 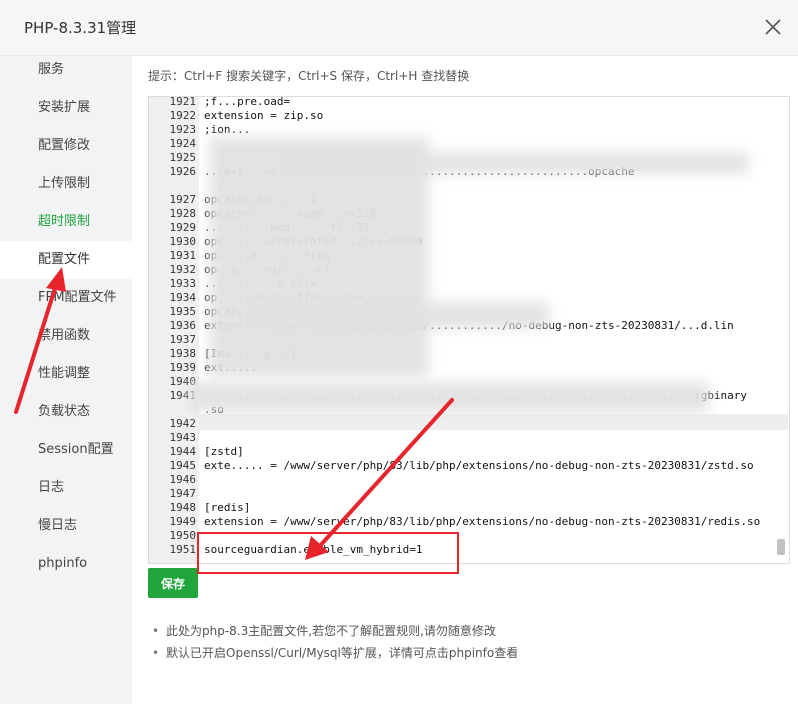 What do you see at coordinates (227, 507) in the screenshot?
I see `line-text: [redis]` at bounding box center [227, 507].